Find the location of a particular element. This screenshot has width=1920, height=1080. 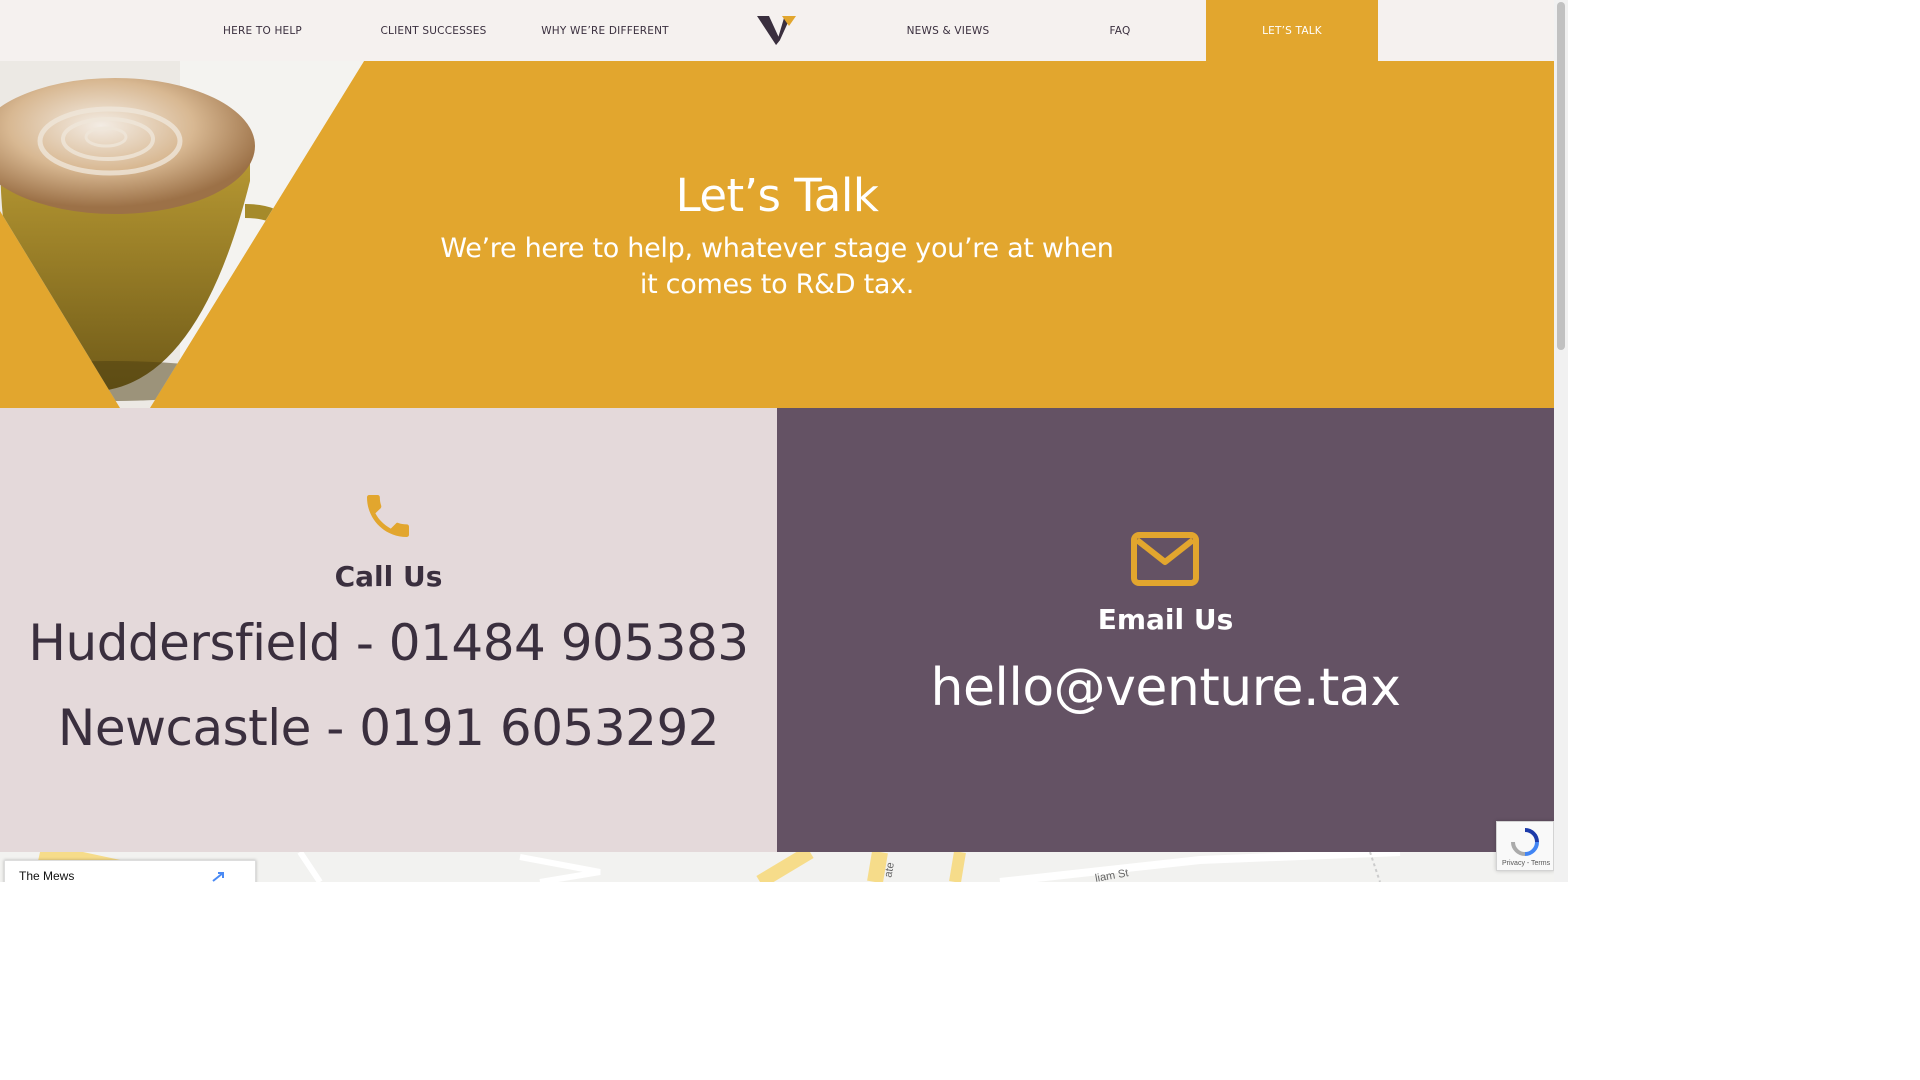

nav-why-different: WHY WE’RE DIFFERENT is located at coordinates (605, 30).